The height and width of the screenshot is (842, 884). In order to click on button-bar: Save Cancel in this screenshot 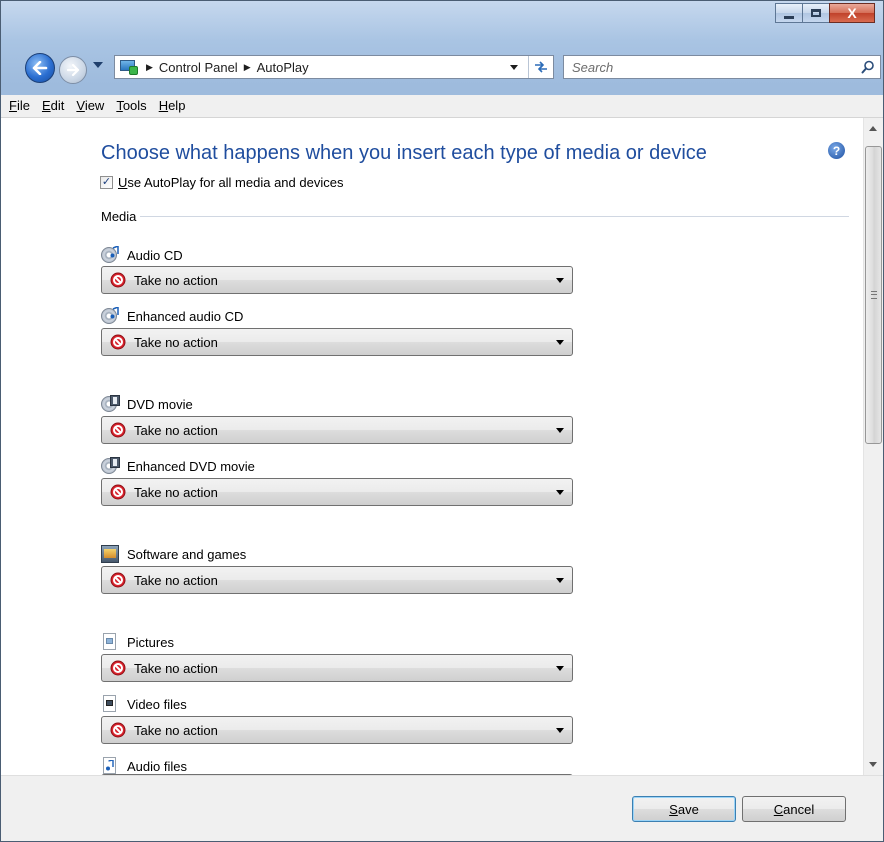, I will do `click(442, 808)`.